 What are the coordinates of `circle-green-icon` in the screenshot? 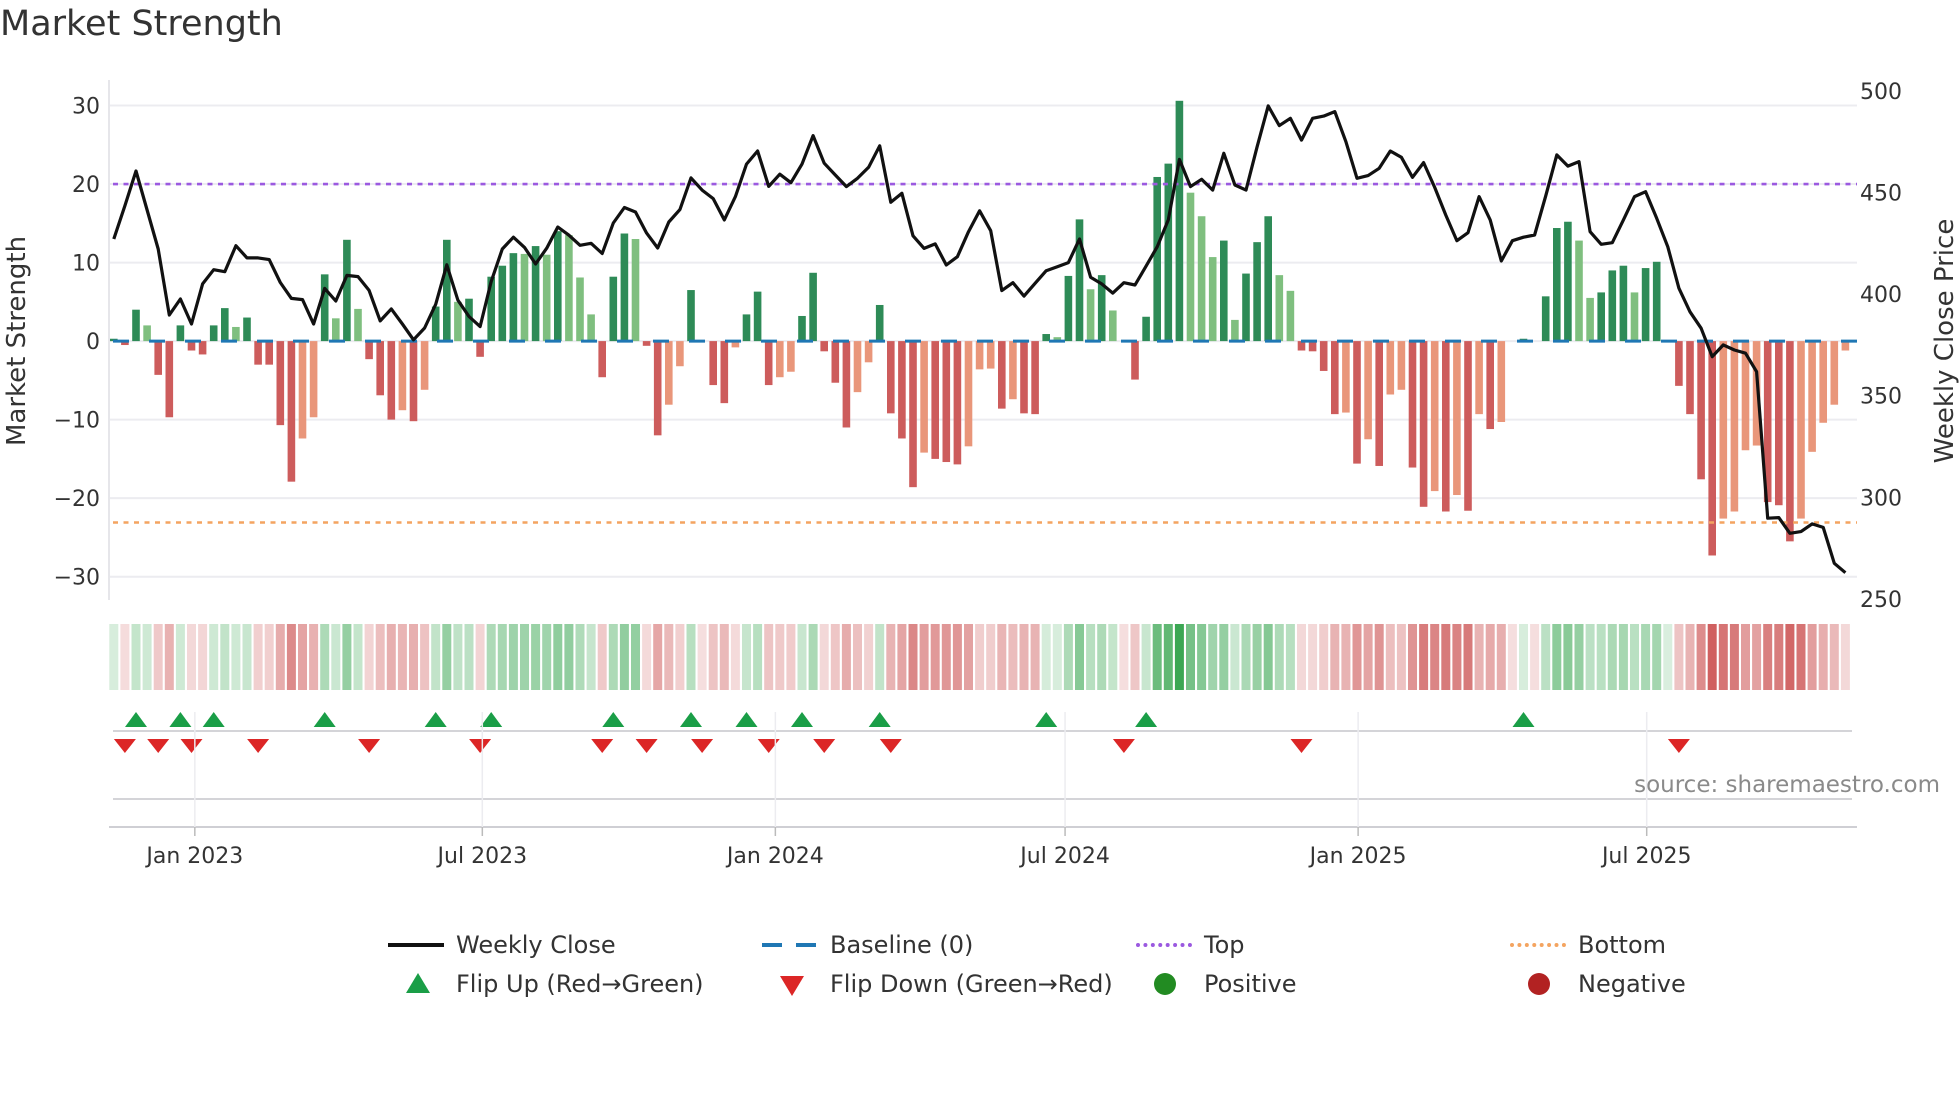 It's located at (1164, 984).